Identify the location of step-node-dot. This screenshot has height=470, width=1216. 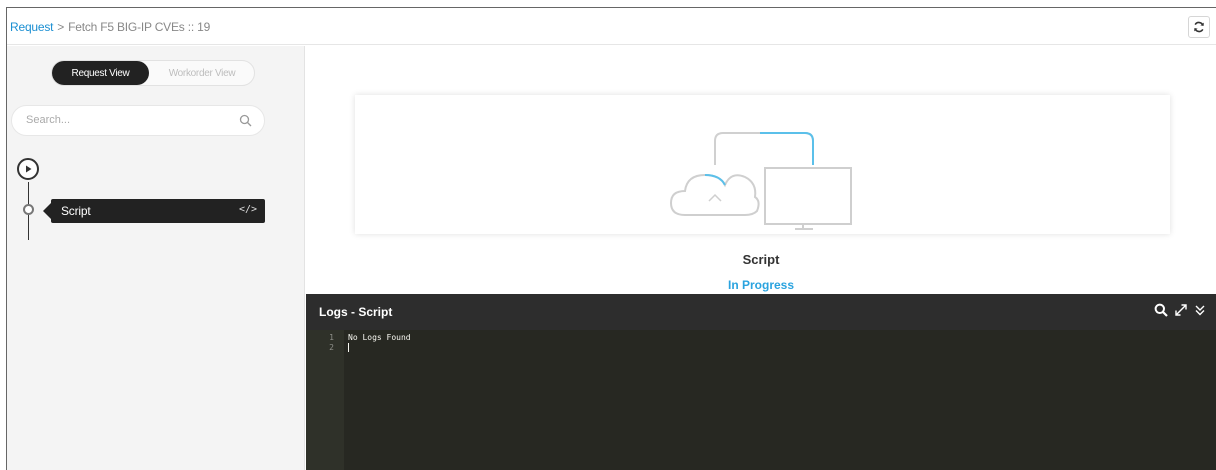
(28, 209).